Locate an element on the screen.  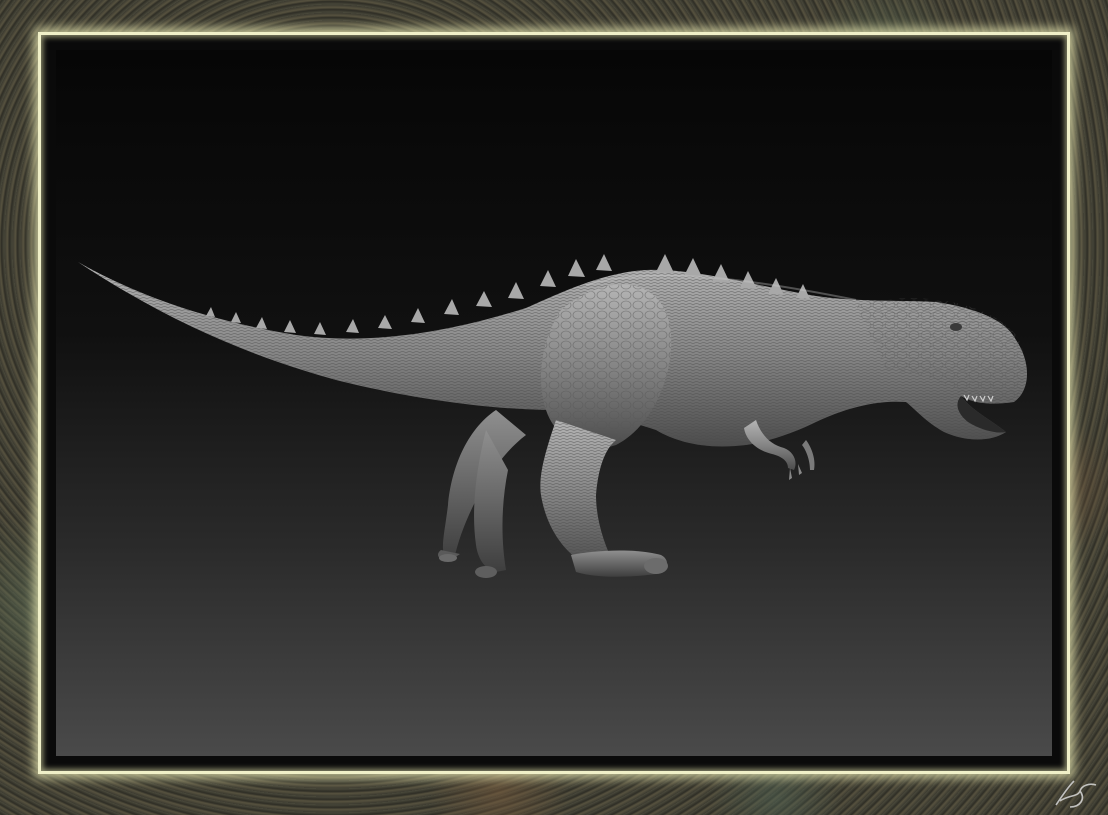
artist-signature-mark is located at coordinates (1076, 794).